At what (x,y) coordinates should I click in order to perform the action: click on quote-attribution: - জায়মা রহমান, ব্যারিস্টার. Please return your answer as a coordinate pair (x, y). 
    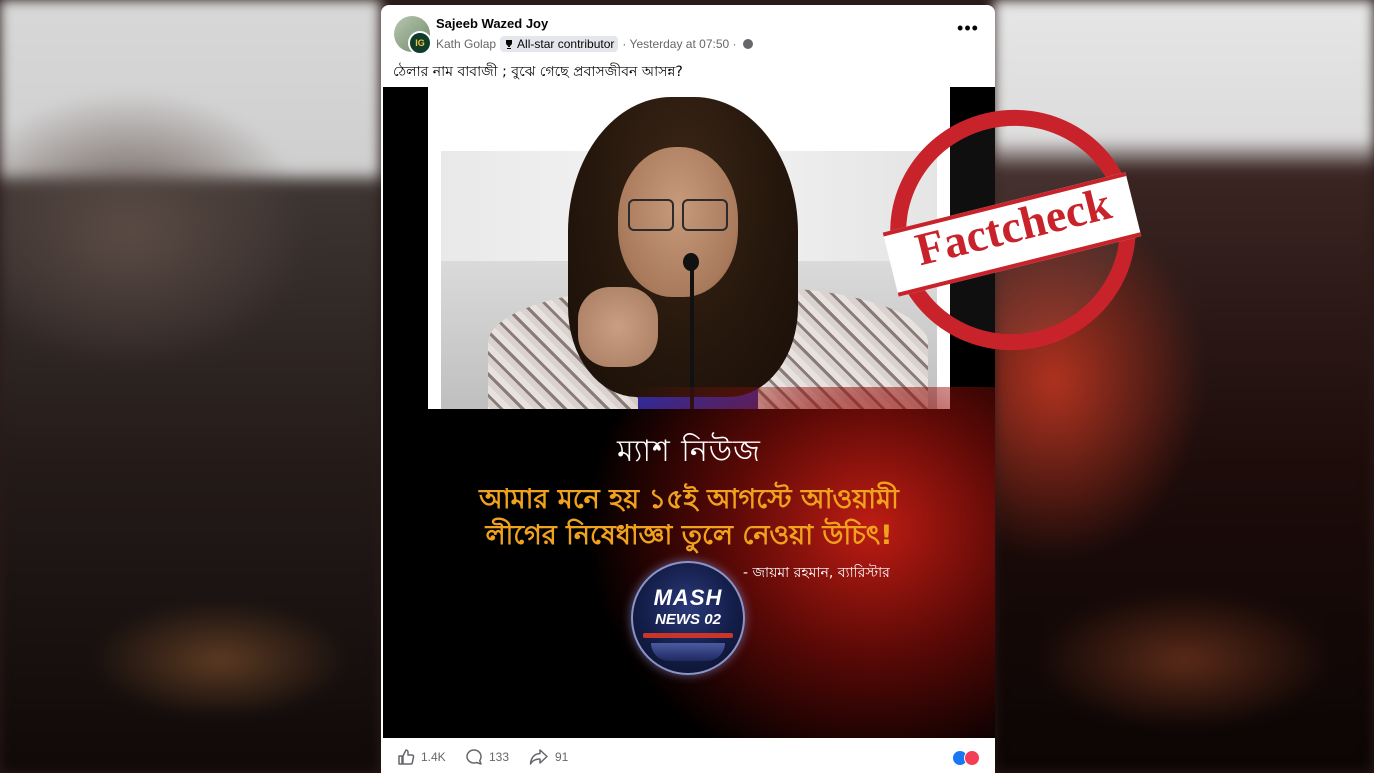
    Looking at the image, I should click on (816, 573).